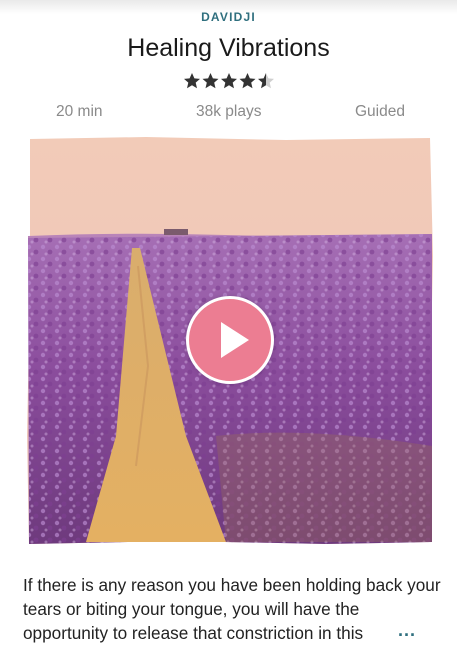  I want to click on duration-label: 20 min, so click(79, 111).